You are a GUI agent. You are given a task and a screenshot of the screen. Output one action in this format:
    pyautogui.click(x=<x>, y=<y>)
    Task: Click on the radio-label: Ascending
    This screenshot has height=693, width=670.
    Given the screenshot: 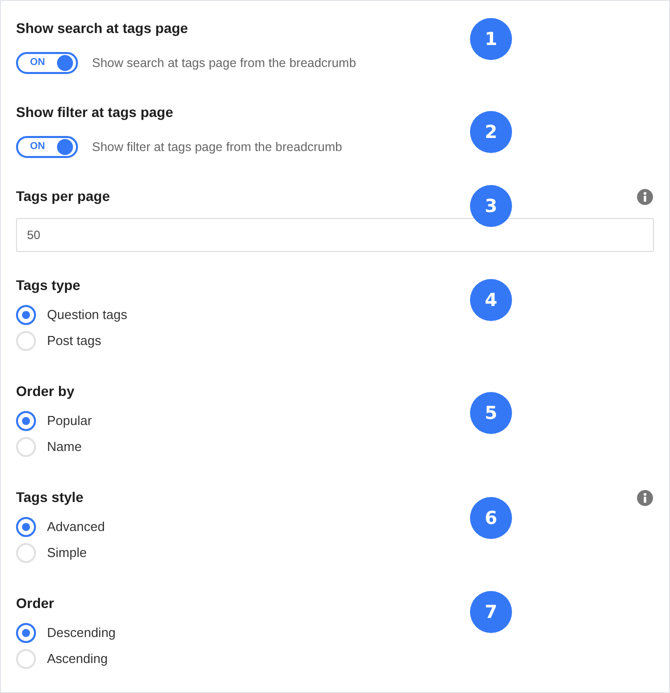 What is the action you would take?
    pyautogui.click(x=77, y=659)
    